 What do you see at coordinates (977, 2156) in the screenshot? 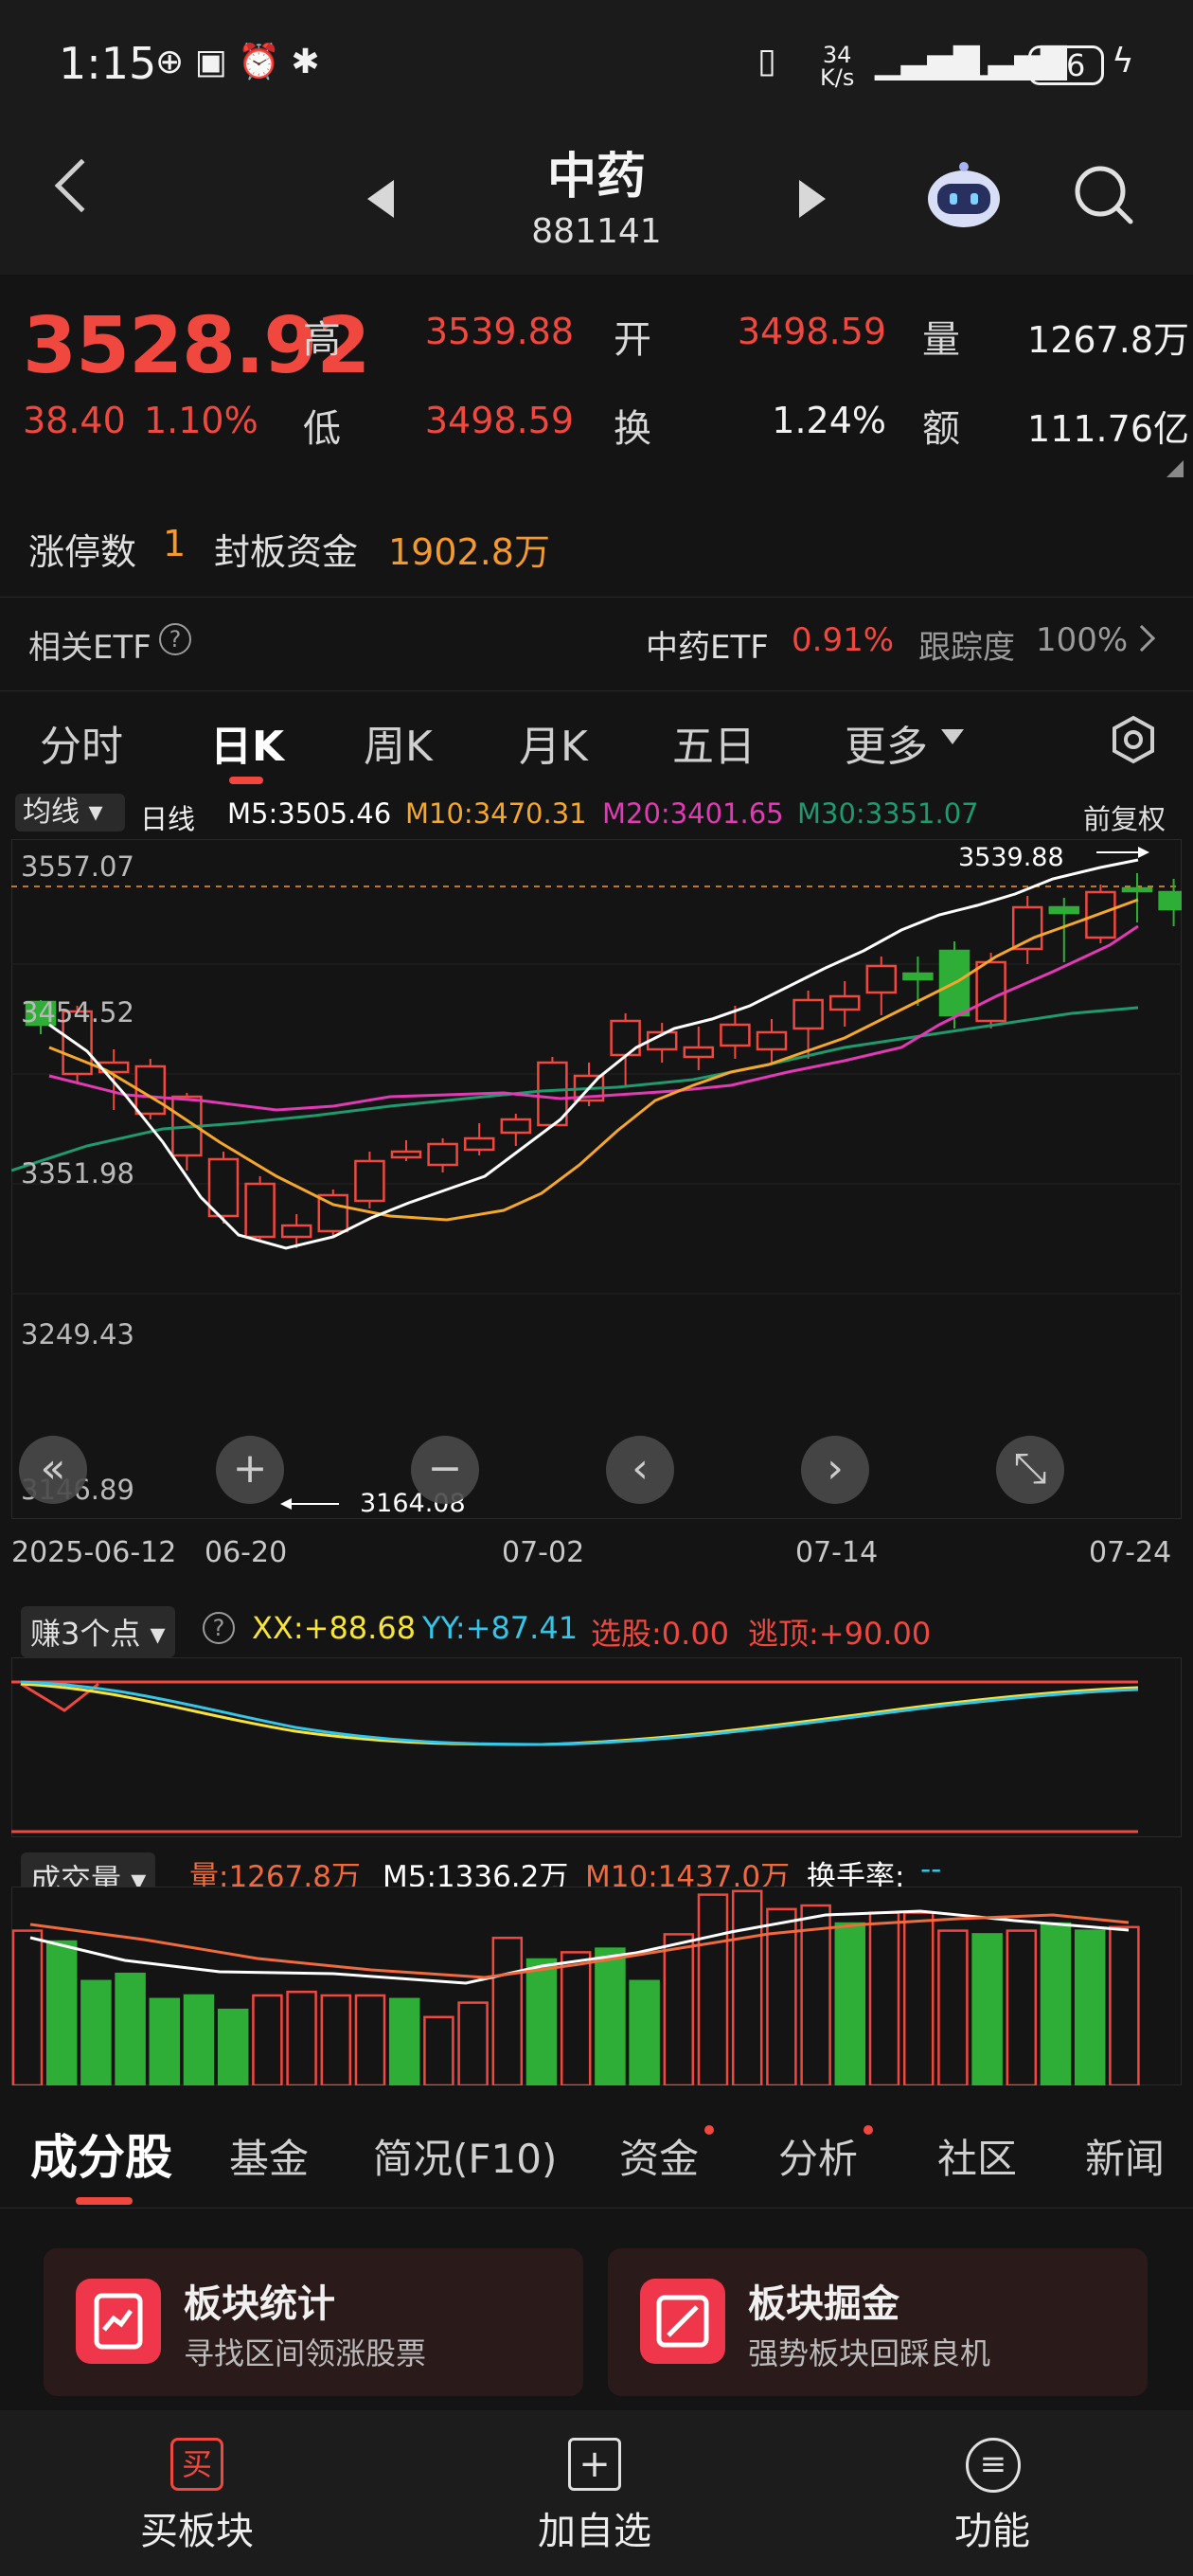
I see `tab-community: 社区` at bounding box center [977, 2156].